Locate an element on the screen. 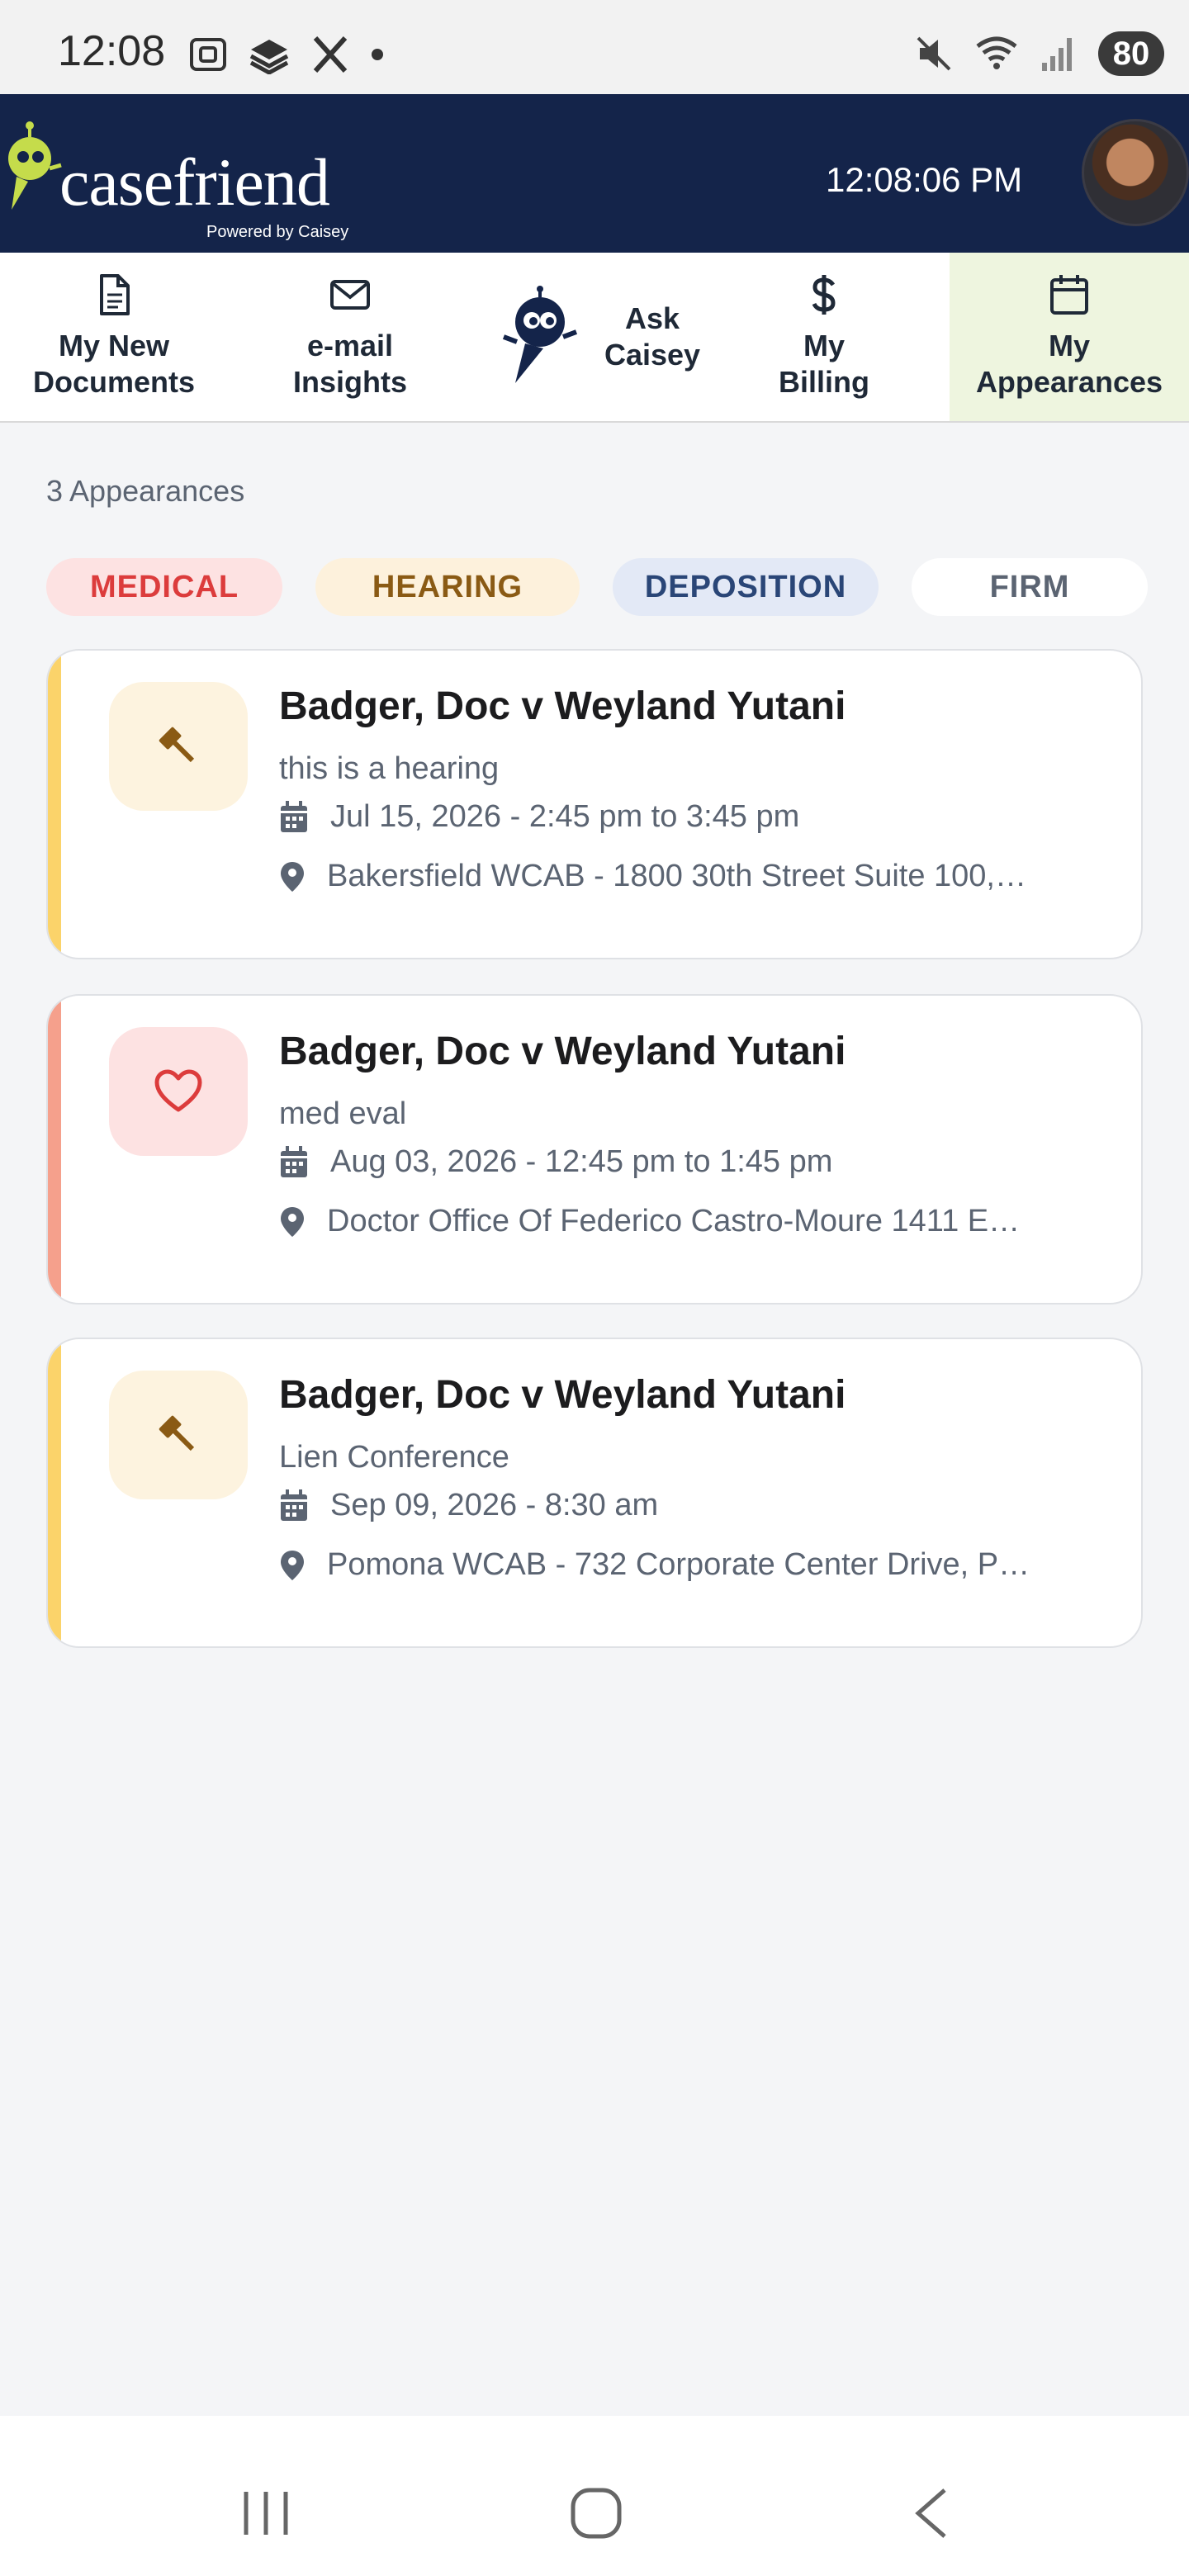 Image resolution: width=1189 pixels, height=2576 pixels. tab-label-line2: Appearances is located at coordinates (1069, 382).